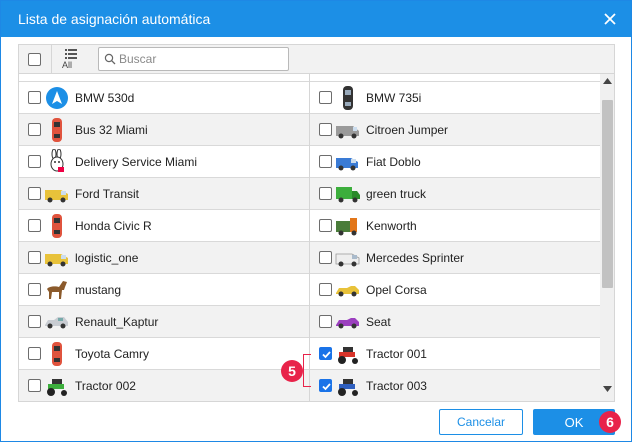  I want to click on unit-label: Honda Civic R, so click(113, 226).